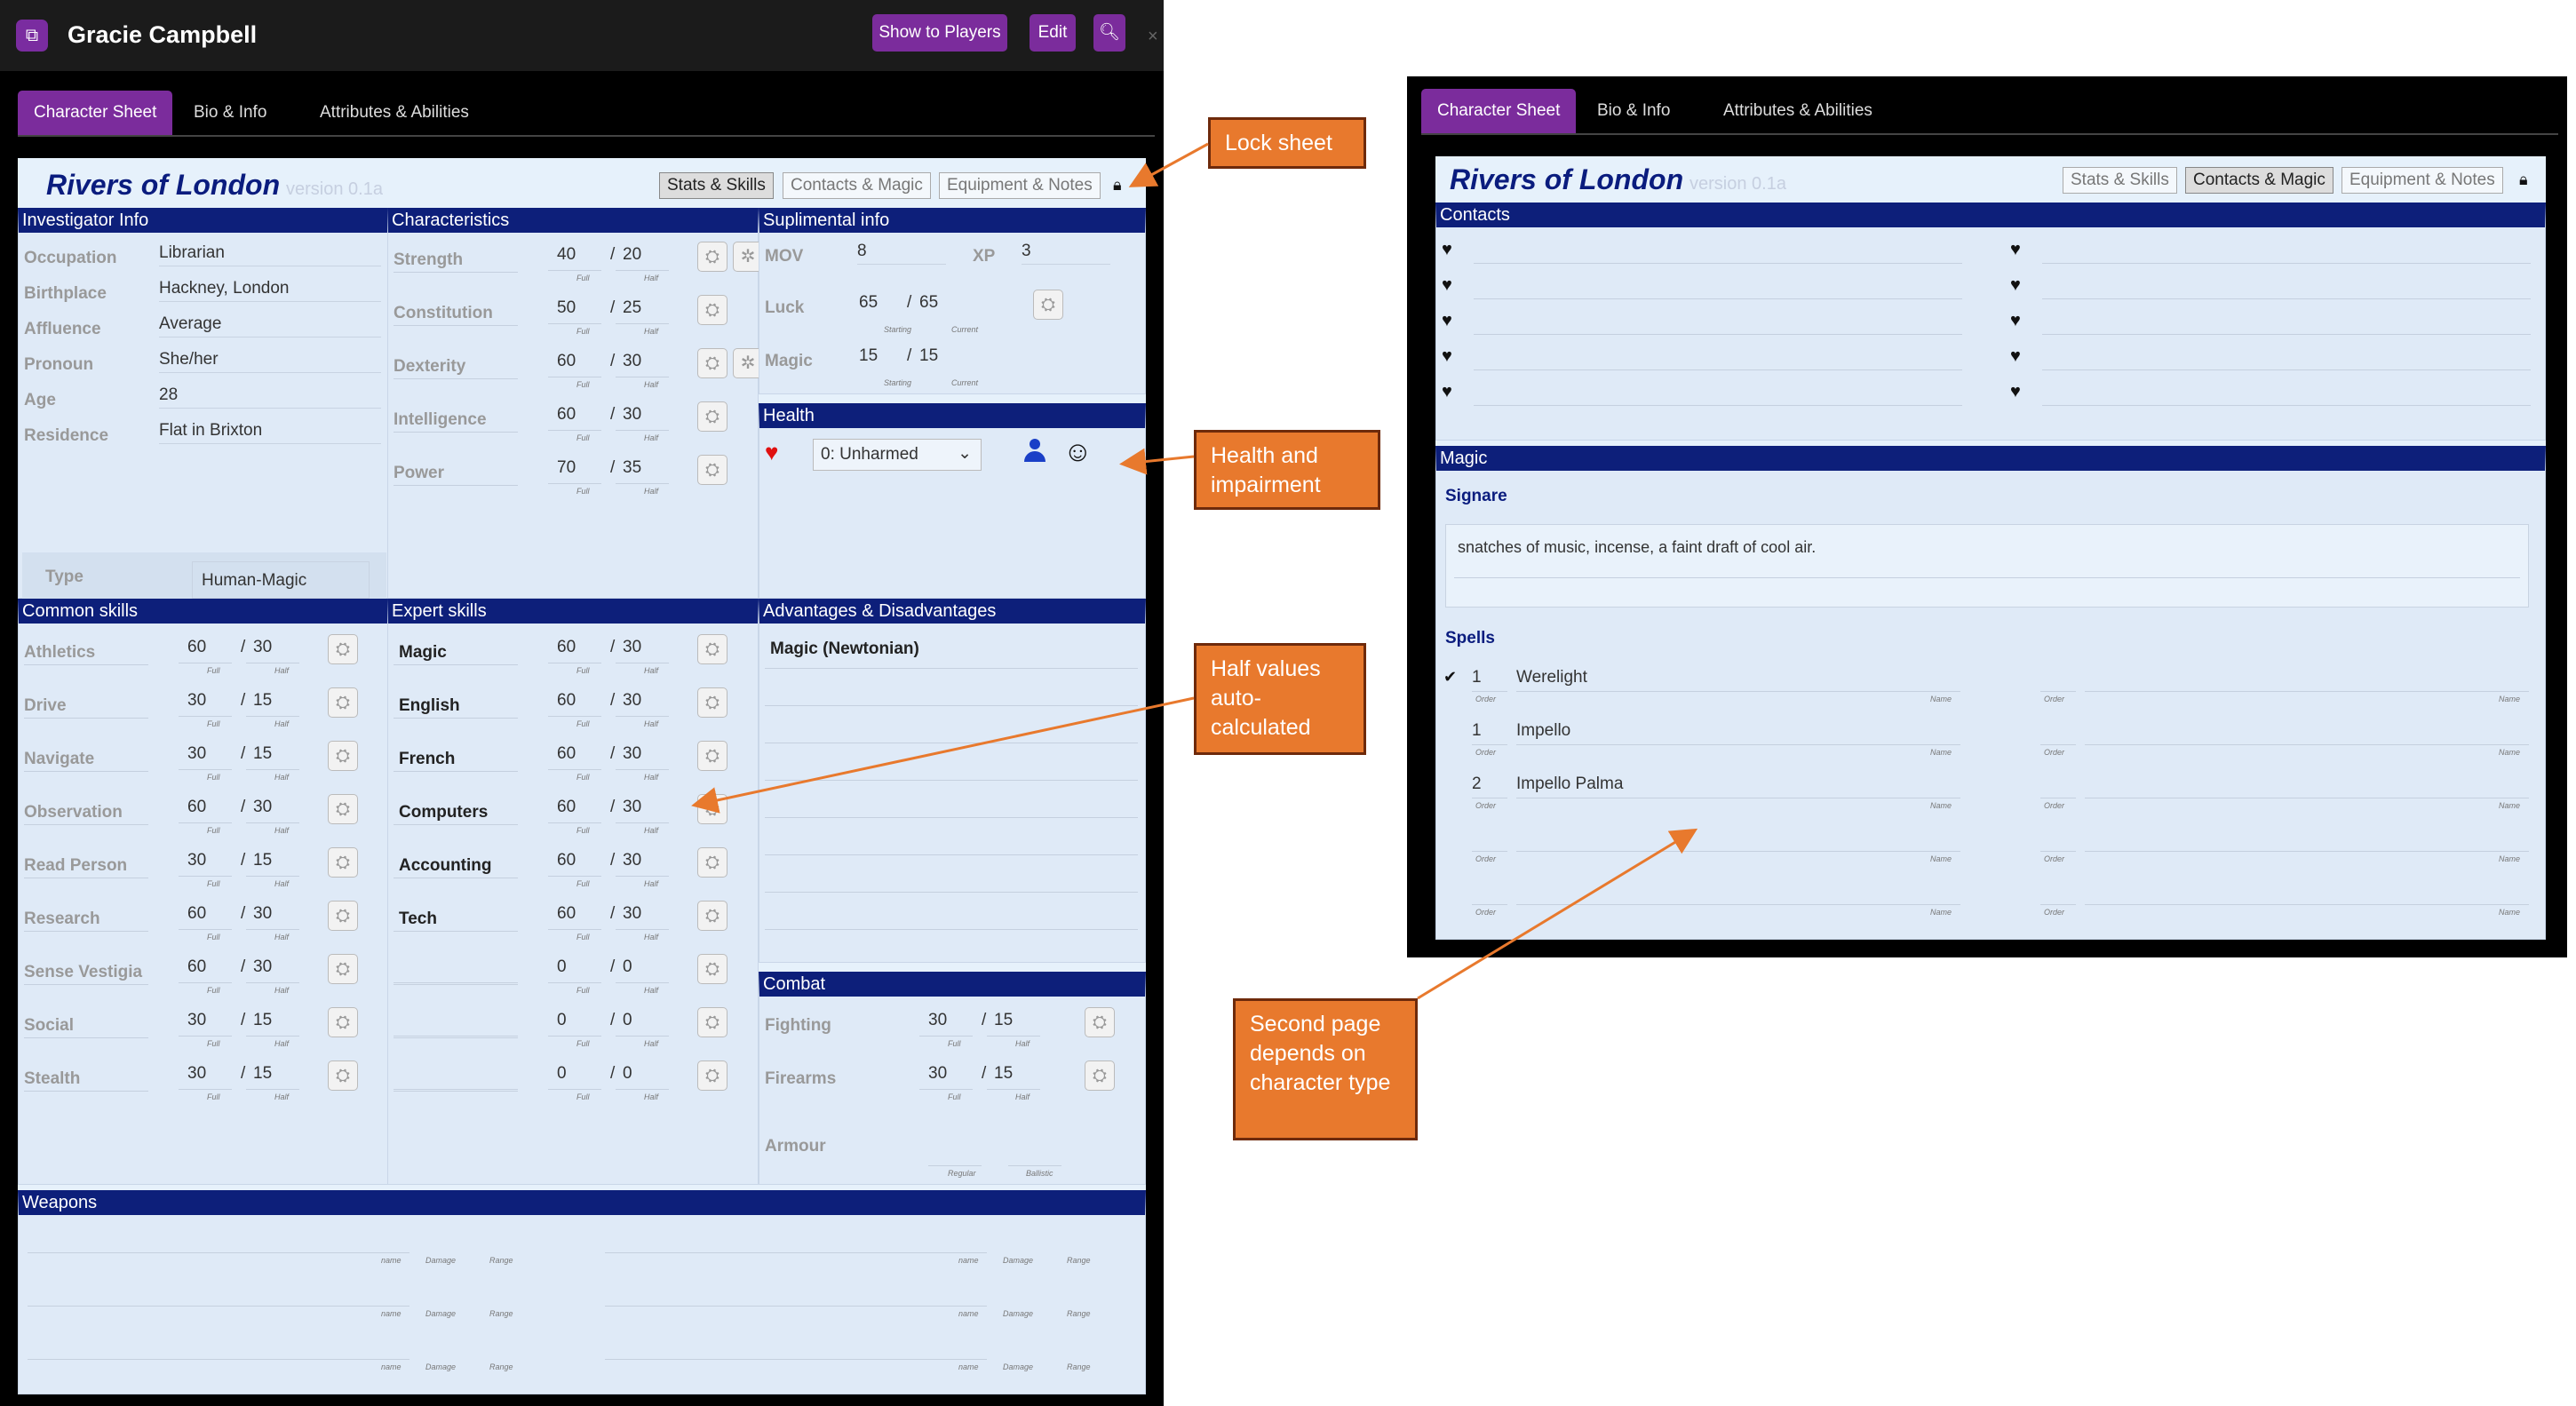 This screenshot has width=2576, height=1406. I want to click on arrow-lock, so click(1168, 164).